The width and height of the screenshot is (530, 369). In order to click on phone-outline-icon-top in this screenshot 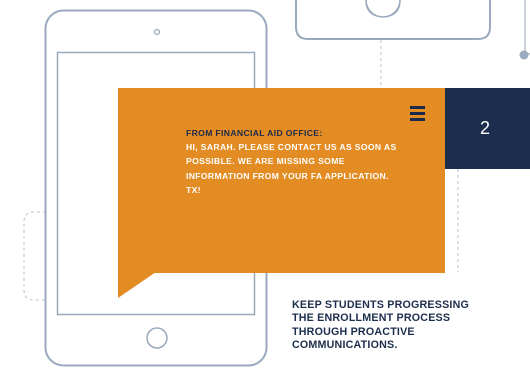, I will do `click(393, 20)`.